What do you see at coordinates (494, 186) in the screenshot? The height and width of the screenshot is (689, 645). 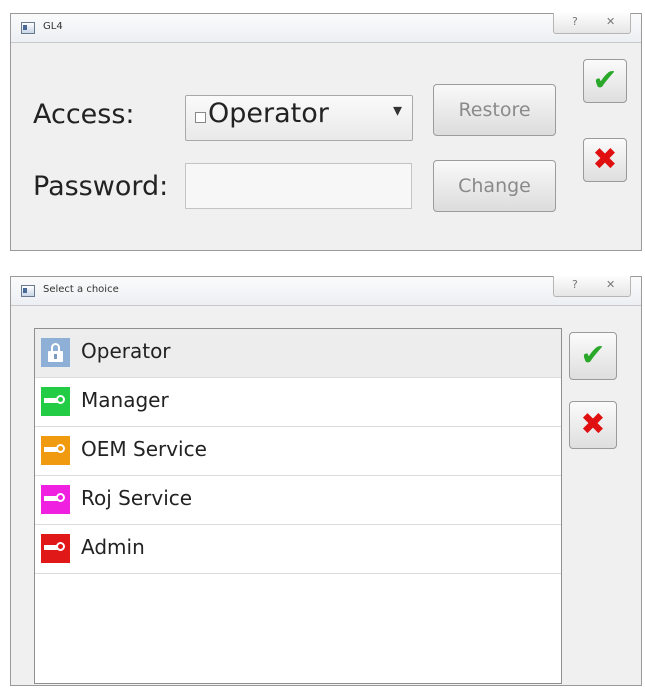 I see `change-button: Change` at bounding box center [494, 186].